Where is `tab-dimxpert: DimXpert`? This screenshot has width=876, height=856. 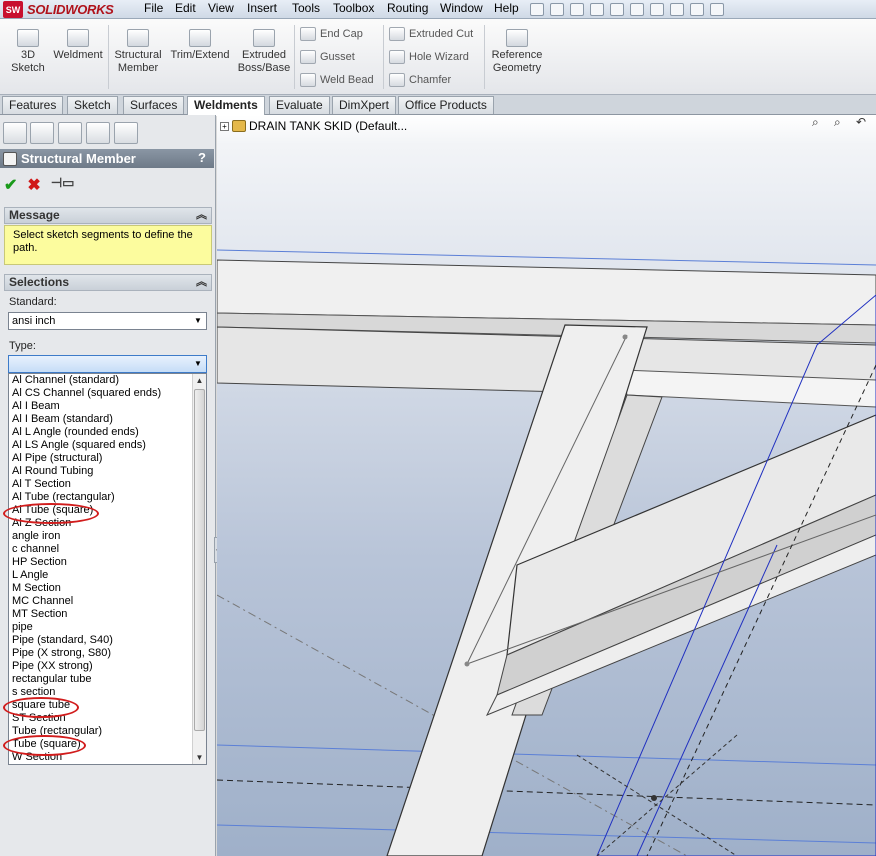 tab-dimxpert: DimXpert is located at coordinates (364, 105).